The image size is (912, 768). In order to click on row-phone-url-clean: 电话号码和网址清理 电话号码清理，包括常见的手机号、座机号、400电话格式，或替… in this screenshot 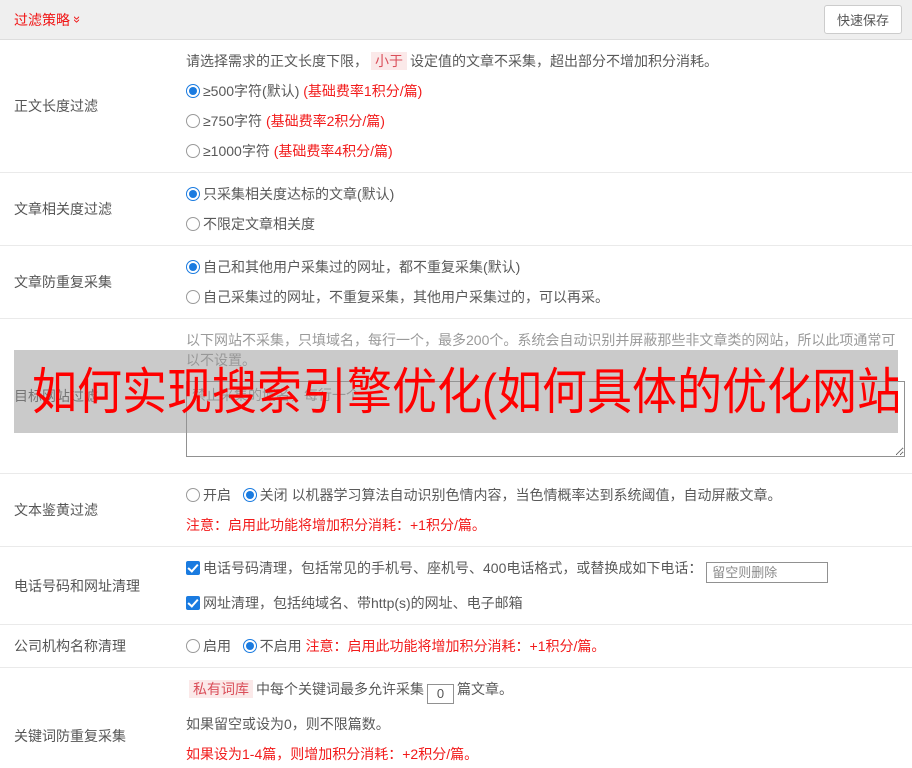, I will do `click(456, 586)`.